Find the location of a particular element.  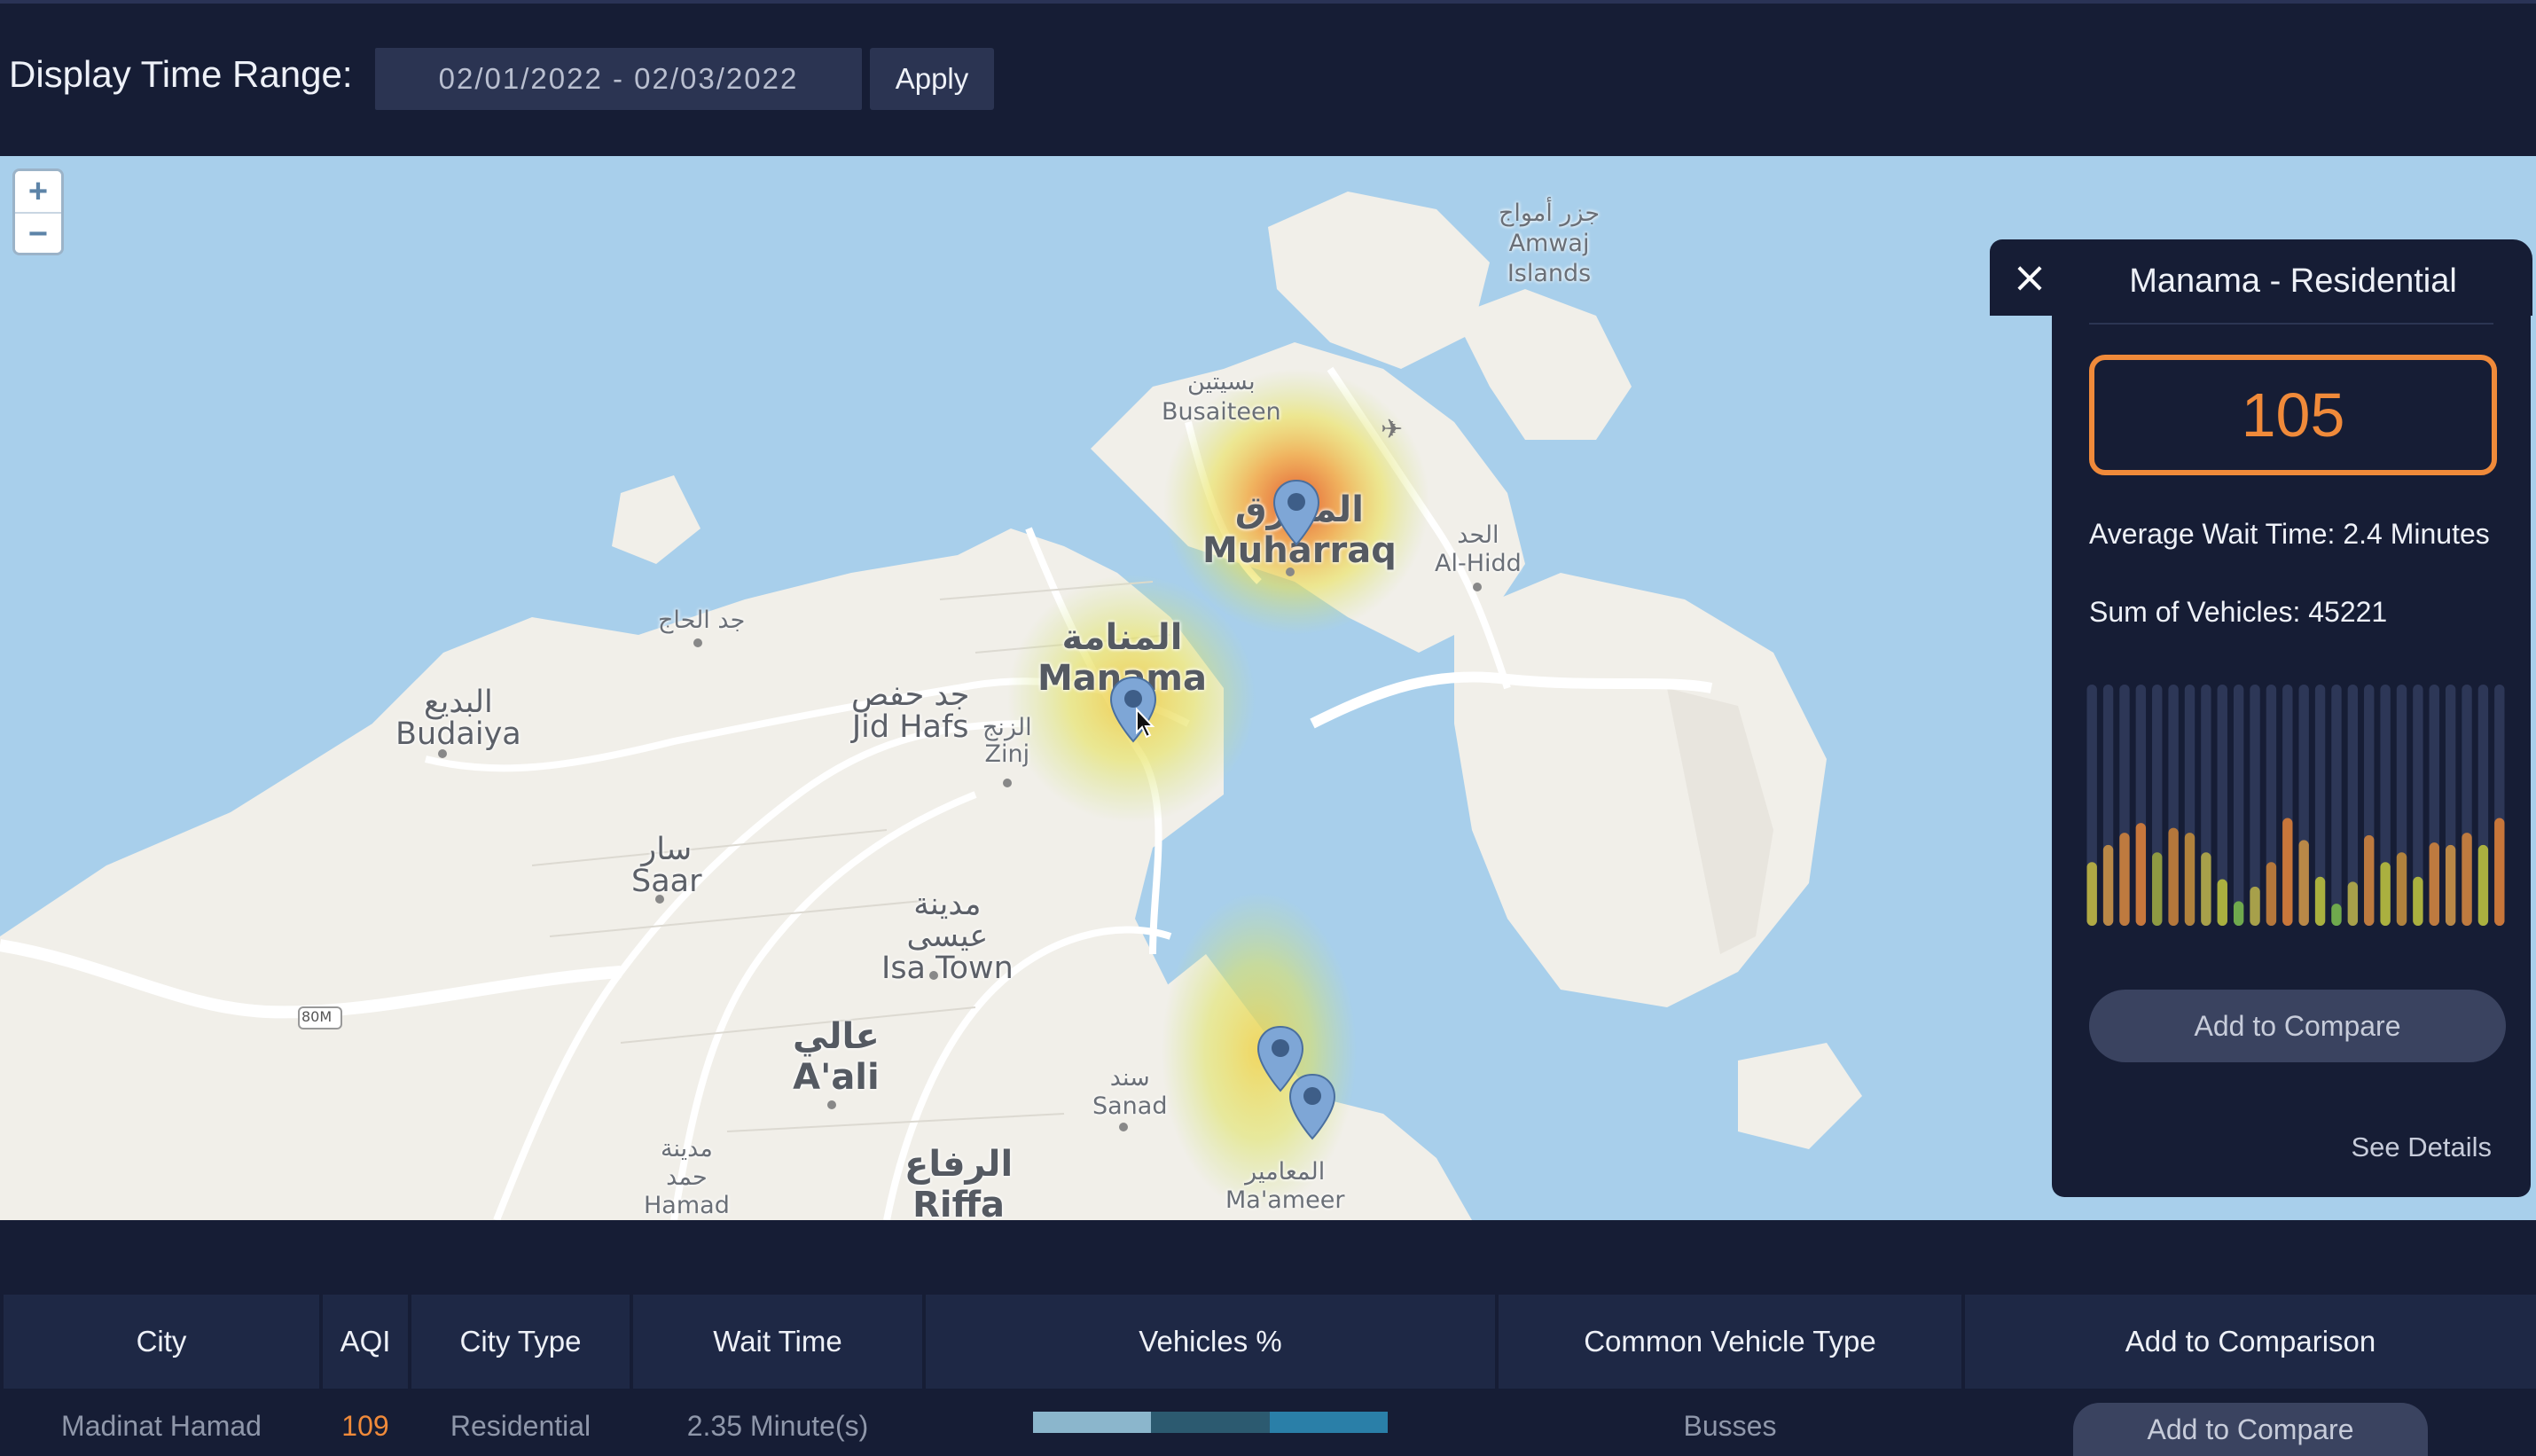

header-wait-time: Wait Time is located at coordinates (778, 1342).